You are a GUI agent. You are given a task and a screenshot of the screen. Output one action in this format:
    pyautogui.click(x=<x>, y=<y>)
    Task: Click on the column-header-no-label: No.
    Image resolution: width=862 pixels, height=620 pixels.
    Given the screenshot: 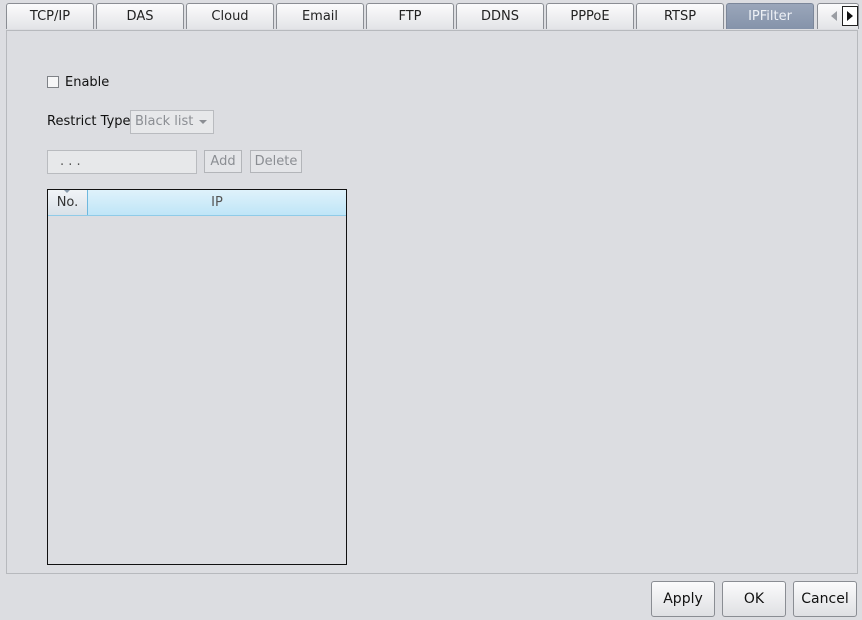 What is the action you would take?
    pyautogui.click(x=67, y=202)
    